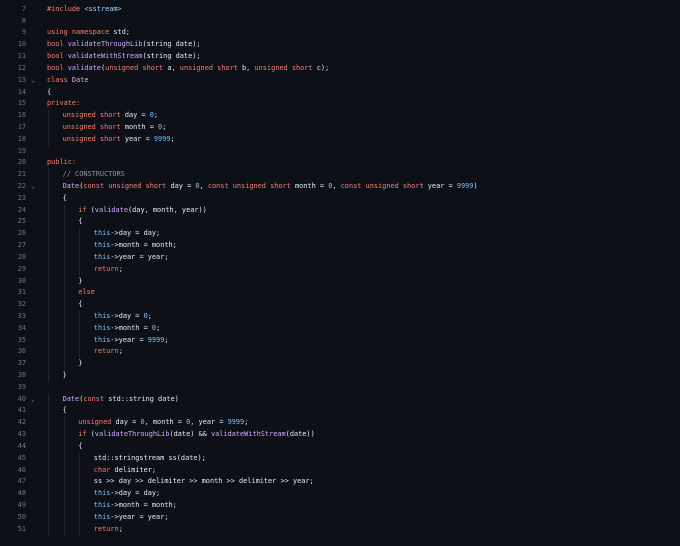 Image resolution: width=680 pixels, height=546 pixels. Describe the element at coordinates (21, 115) in the screenshot. I see `line-number: 16` at that location.